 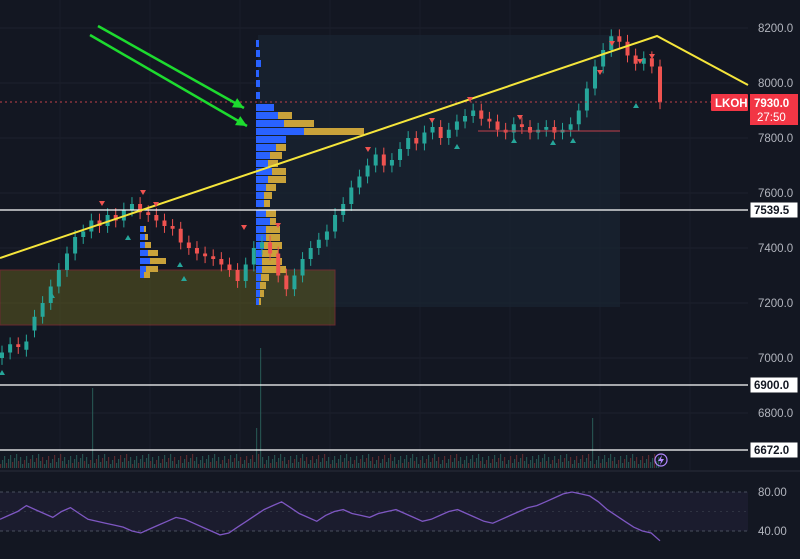 I want to click on price-tick-label: 8000.0, so click(x=775, y=84).